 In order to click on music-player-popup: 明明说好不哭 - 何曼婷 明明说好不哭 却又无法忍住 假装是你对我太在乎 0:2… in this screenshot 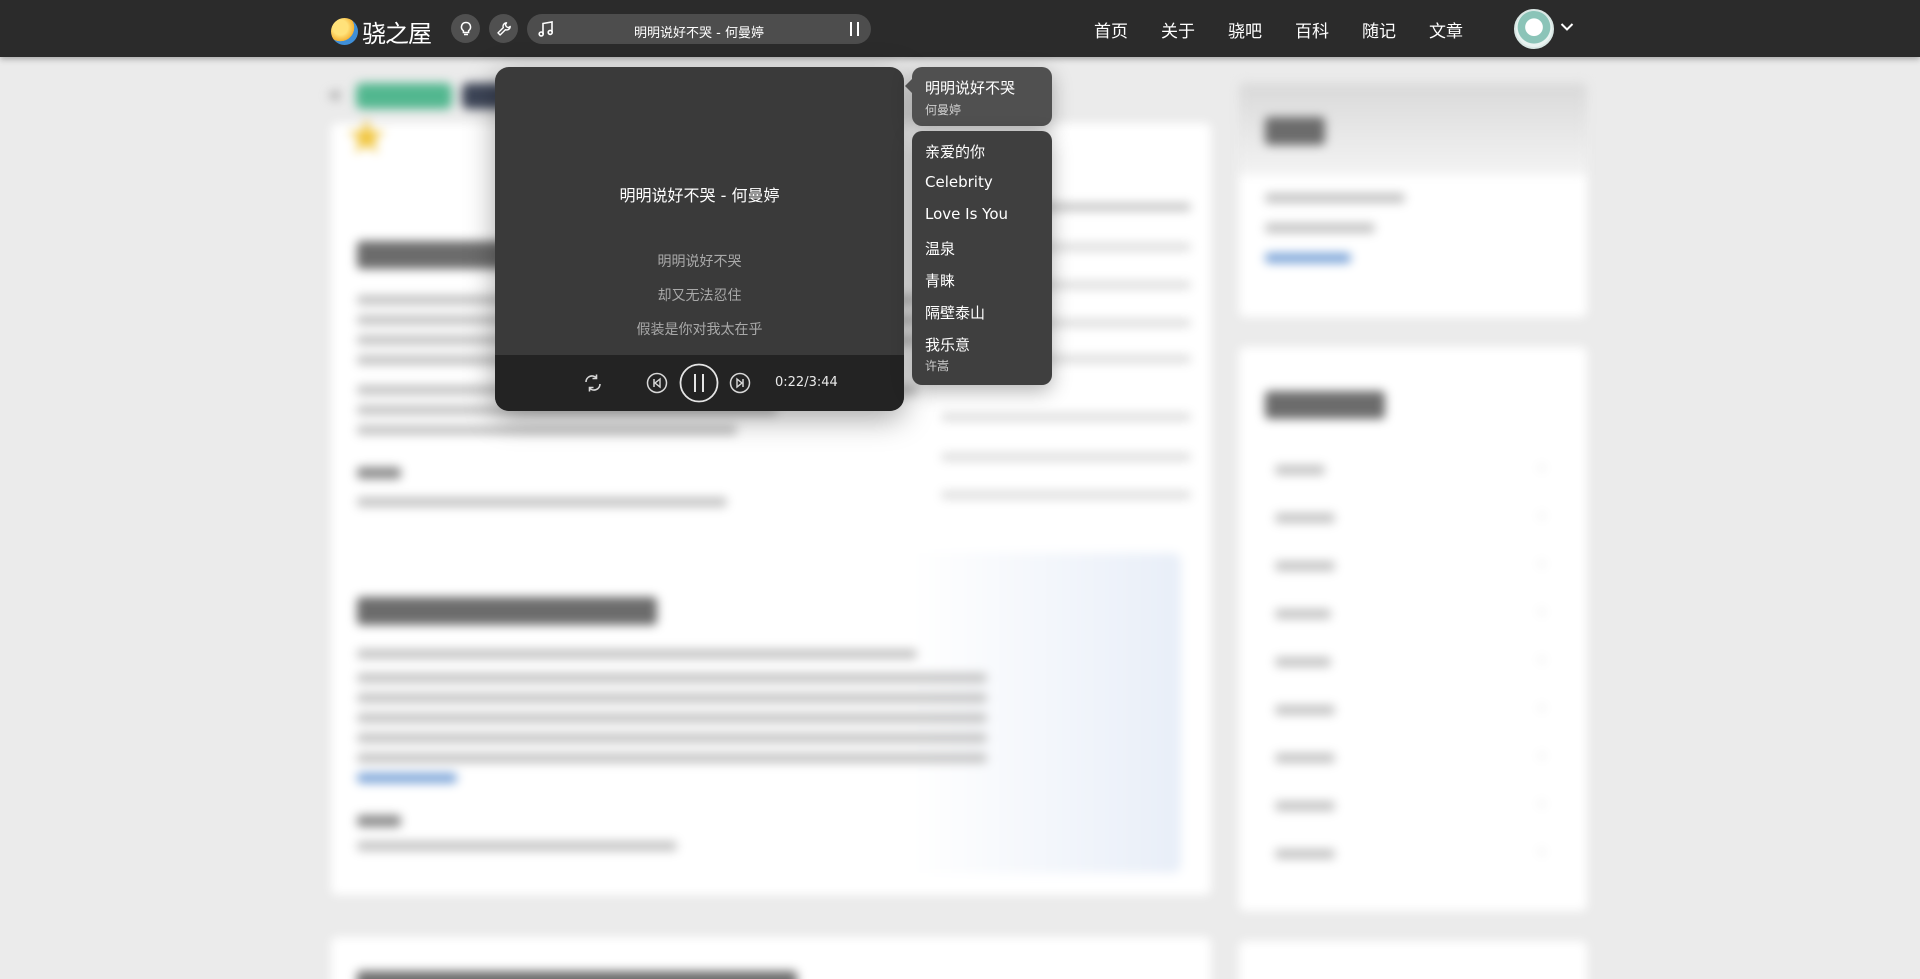, I will do `click(699, 239)`.